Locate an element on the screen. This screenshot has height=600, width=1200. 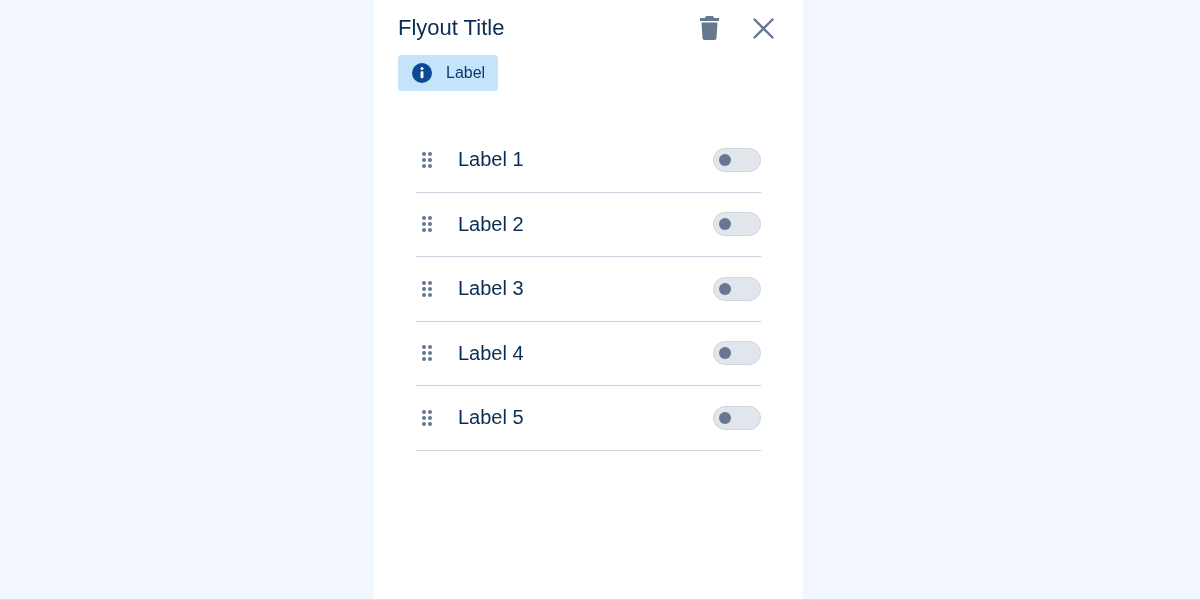
info-icon is located at coordinates (422, 73).